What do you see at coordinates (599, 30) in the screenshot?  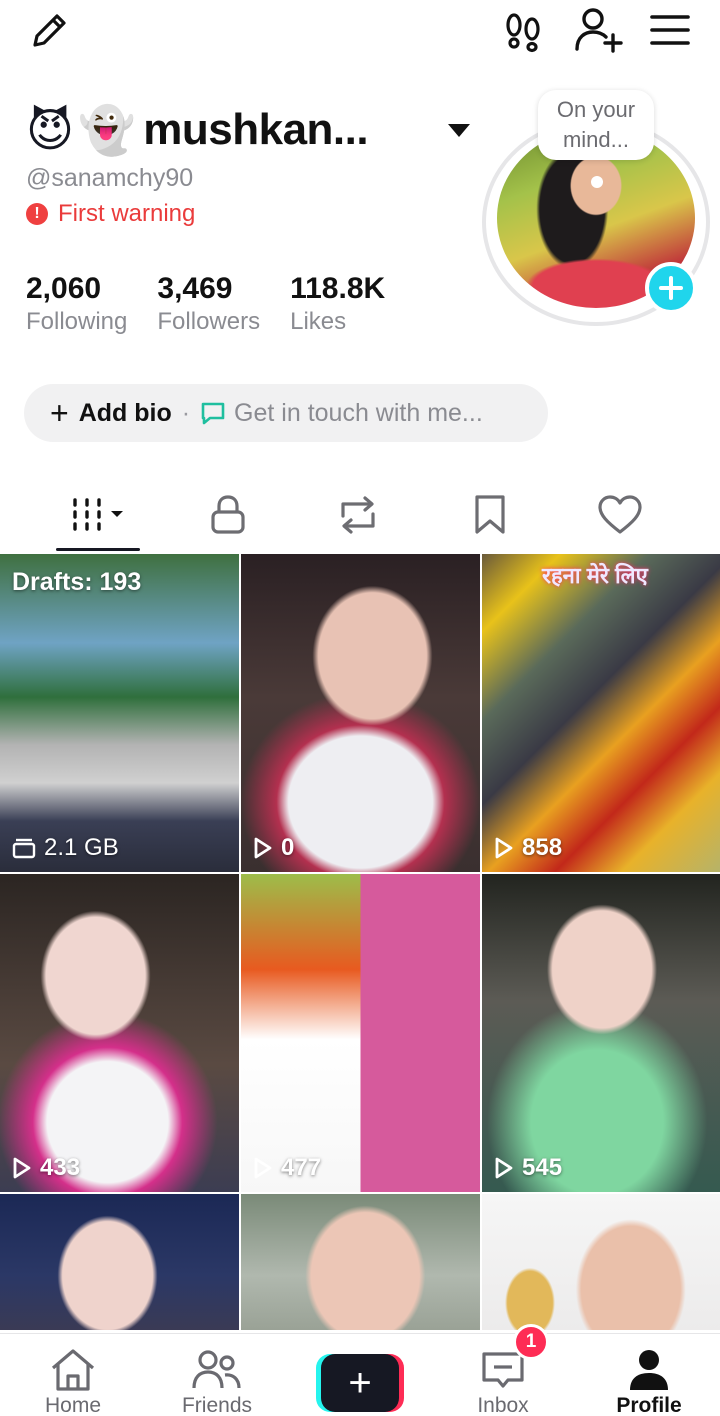 I see `add-friend-icon` at bounding box center [599, 30].